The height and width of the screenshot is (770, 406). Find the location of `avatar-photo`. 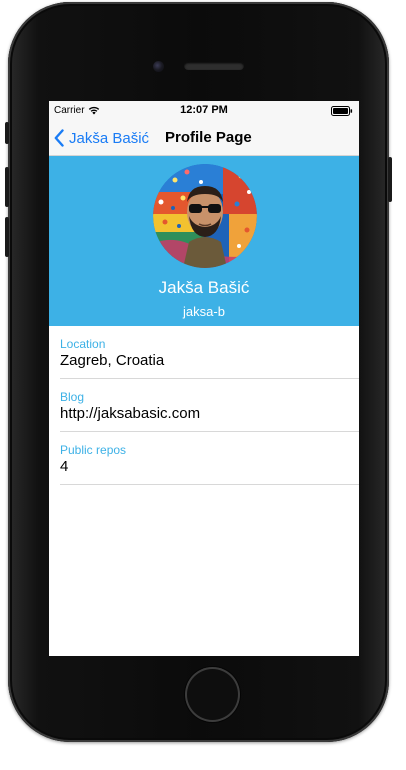

avatar-photo is located at coordinates (205, 216).